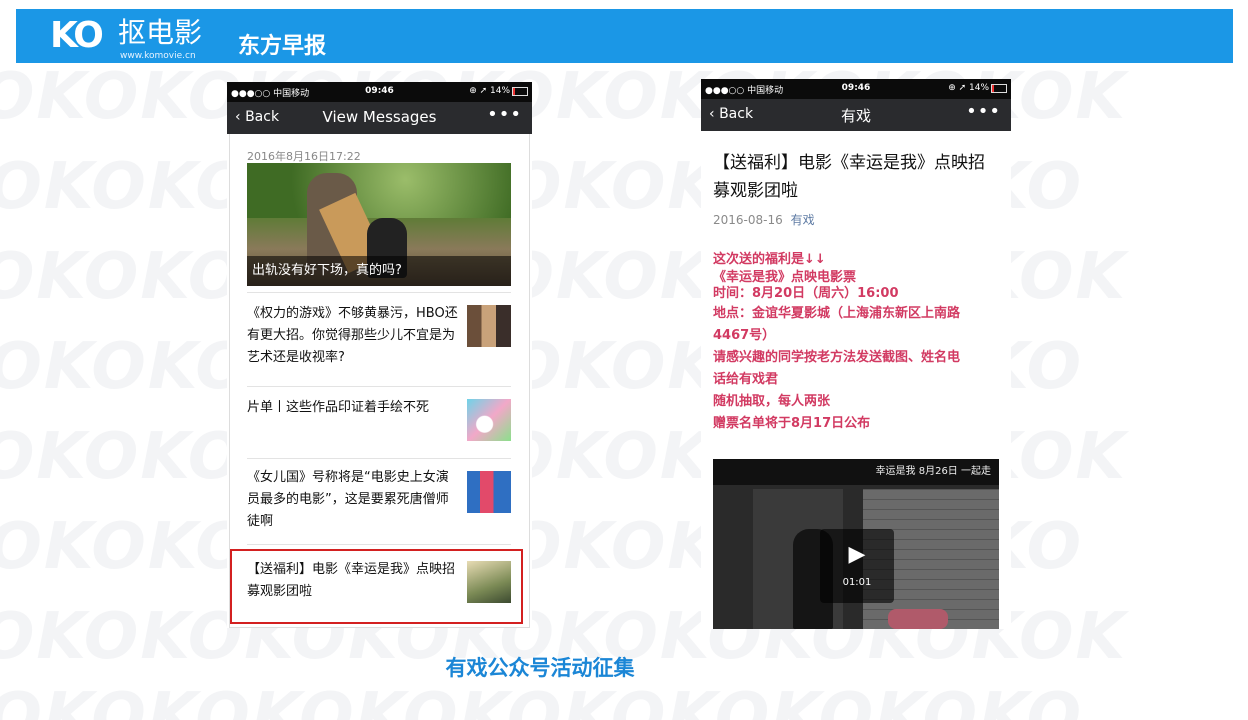  Describe the element at coordinates (918, 619) in the screenshot. I see `video-frame-object` at that location.